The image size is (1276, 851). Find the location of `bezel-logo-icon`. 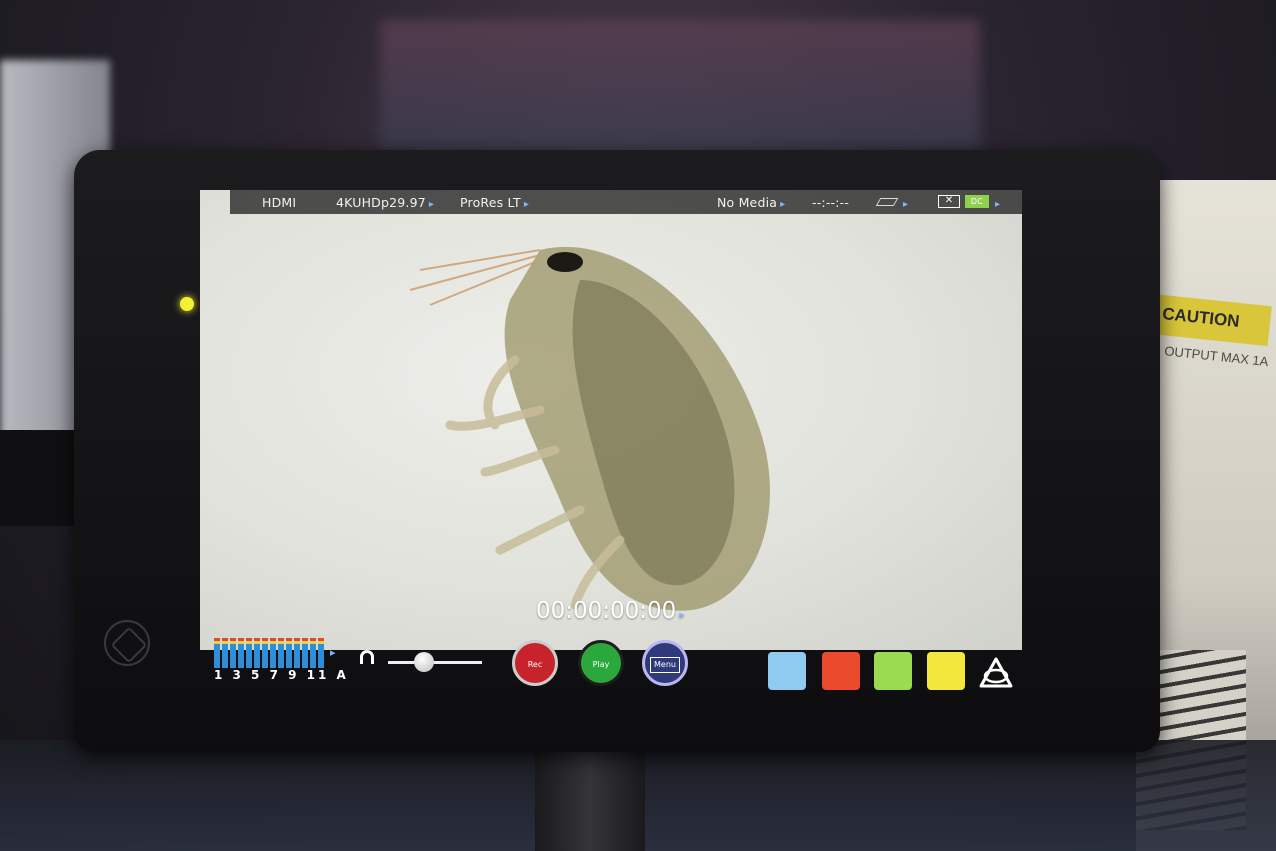

bezel-logo-icon is located at coordinates (127, 643).